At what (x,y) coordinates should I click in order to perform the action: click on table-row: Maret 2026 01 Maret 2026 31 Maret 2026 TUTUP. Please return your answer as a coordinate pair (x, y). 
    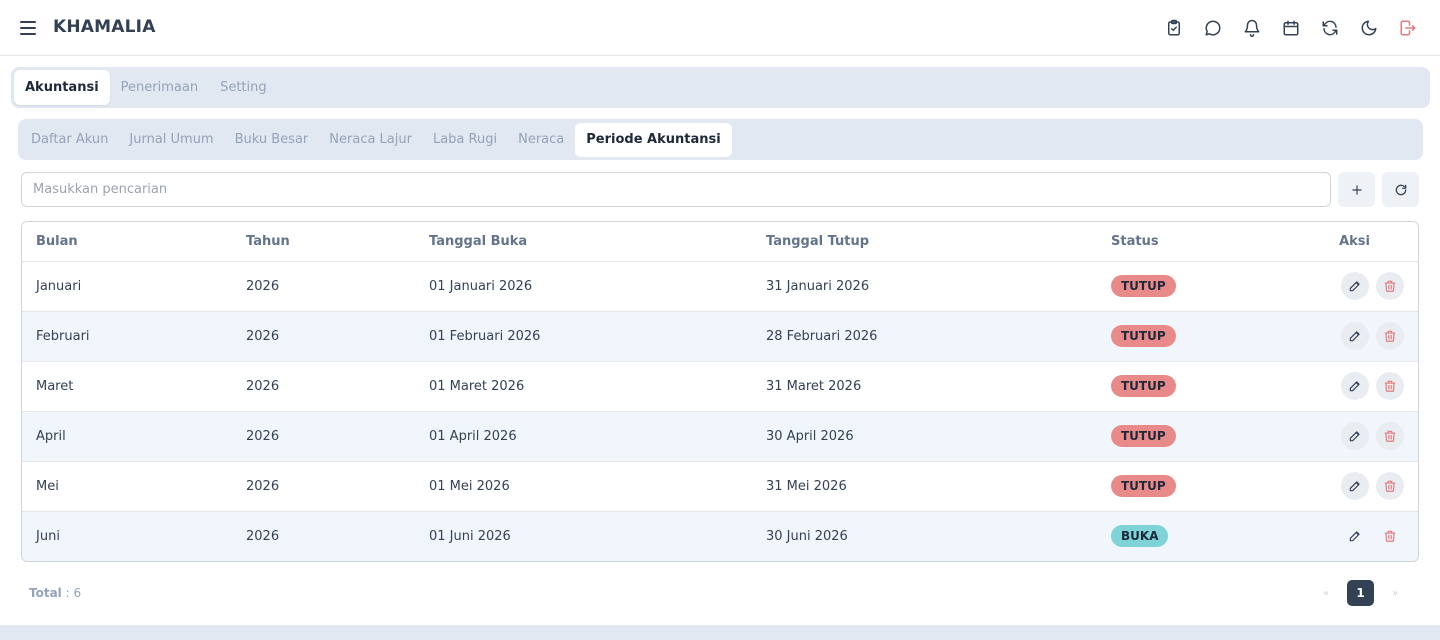
    Looking at the image, I should click on (720, 386).